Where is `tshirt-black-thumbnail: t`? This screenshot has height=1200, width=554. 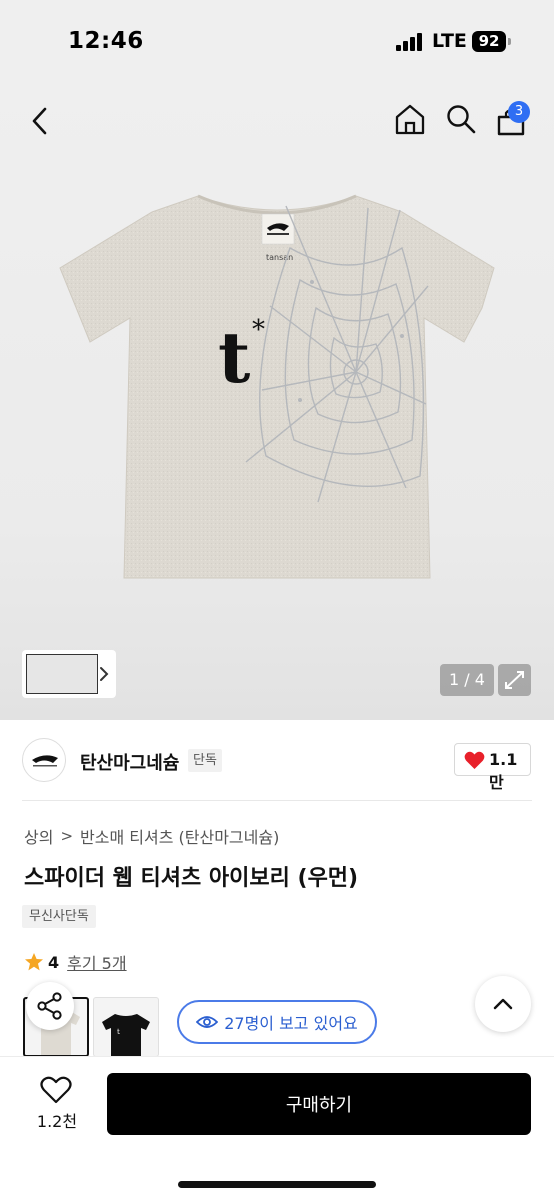 tshirt-black-thumbnail: t is located at coordinates (126, 1035).